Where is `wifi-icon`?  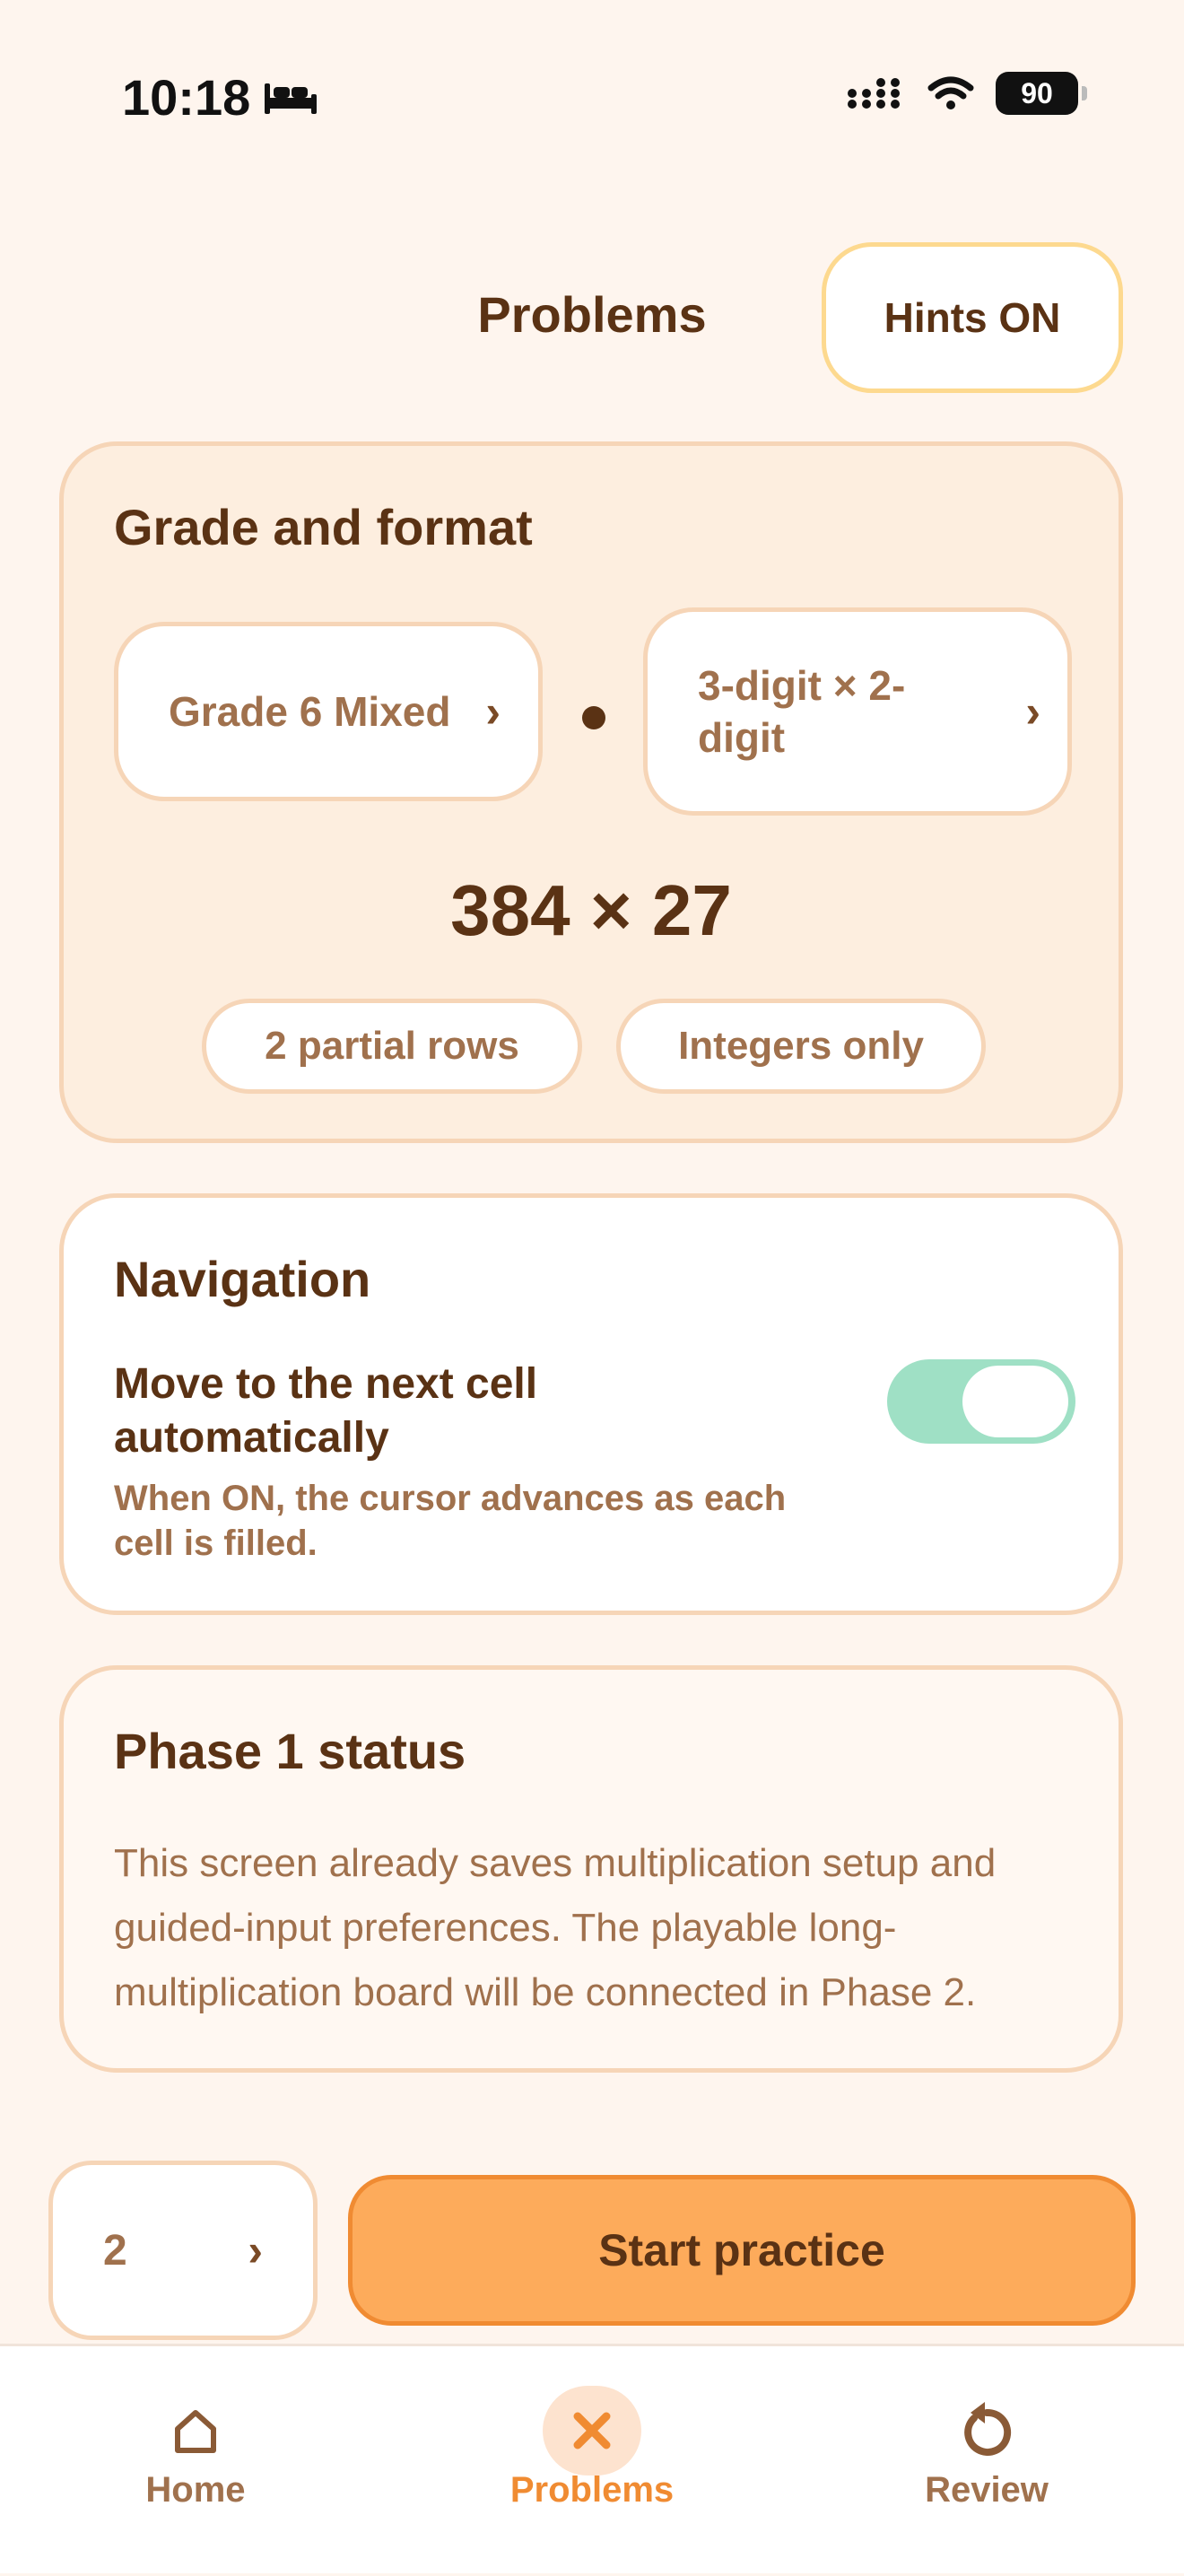 wifi-icon is located at coordinates (951, 93).